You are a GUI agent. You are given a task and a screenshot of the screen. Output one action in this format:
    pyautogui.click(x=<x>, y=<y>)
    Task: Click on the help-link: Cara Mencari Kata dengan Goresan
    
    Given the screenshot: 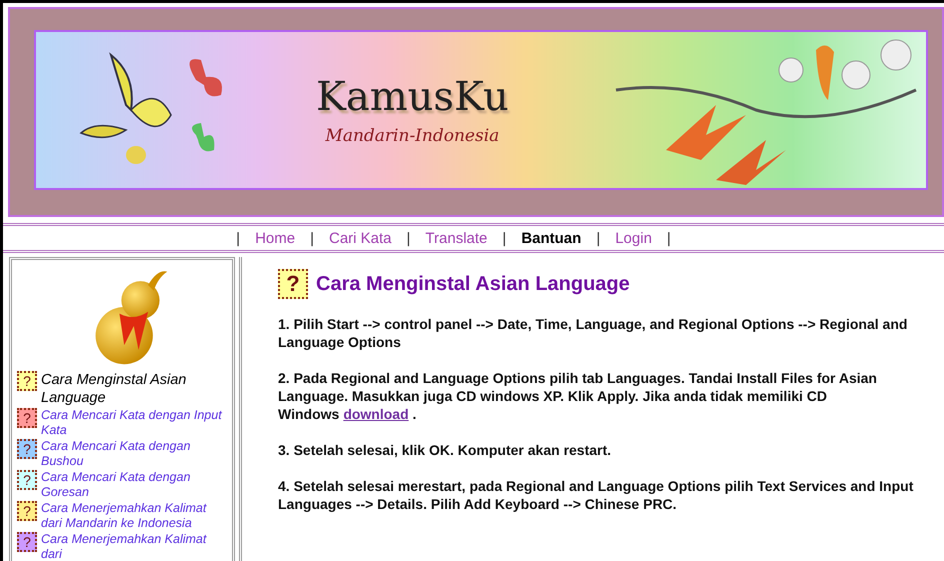 What is the action you would take?
    pyautogui.click(x=134, y=485)
    